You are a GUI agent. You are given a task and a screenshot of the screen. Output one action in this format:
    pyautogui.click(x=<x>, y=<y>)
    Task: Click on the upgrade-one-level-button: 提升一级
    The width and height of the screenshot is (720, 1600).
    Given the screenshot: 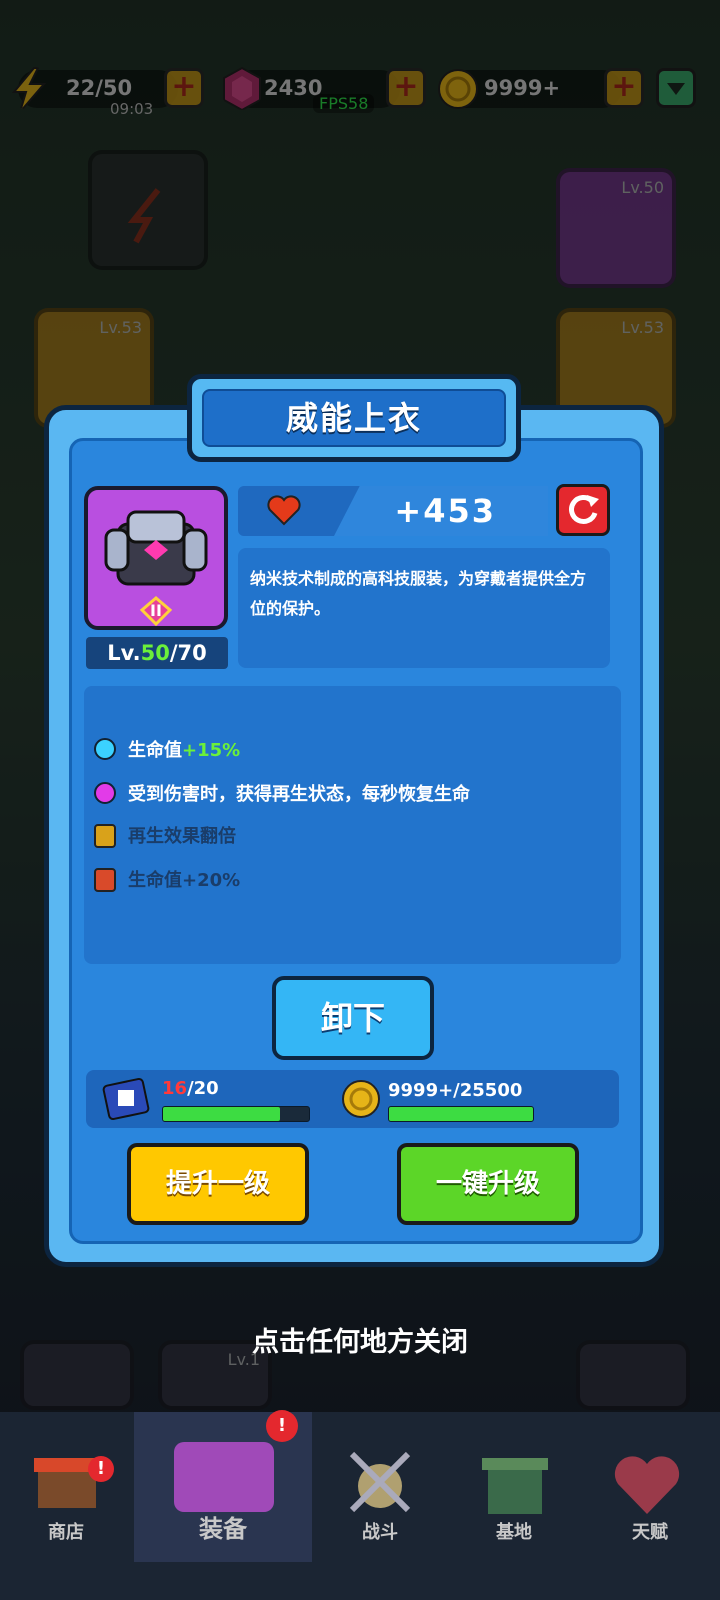 What is the action you would take?
    pyautogui.click(x=218, y=1184)
    